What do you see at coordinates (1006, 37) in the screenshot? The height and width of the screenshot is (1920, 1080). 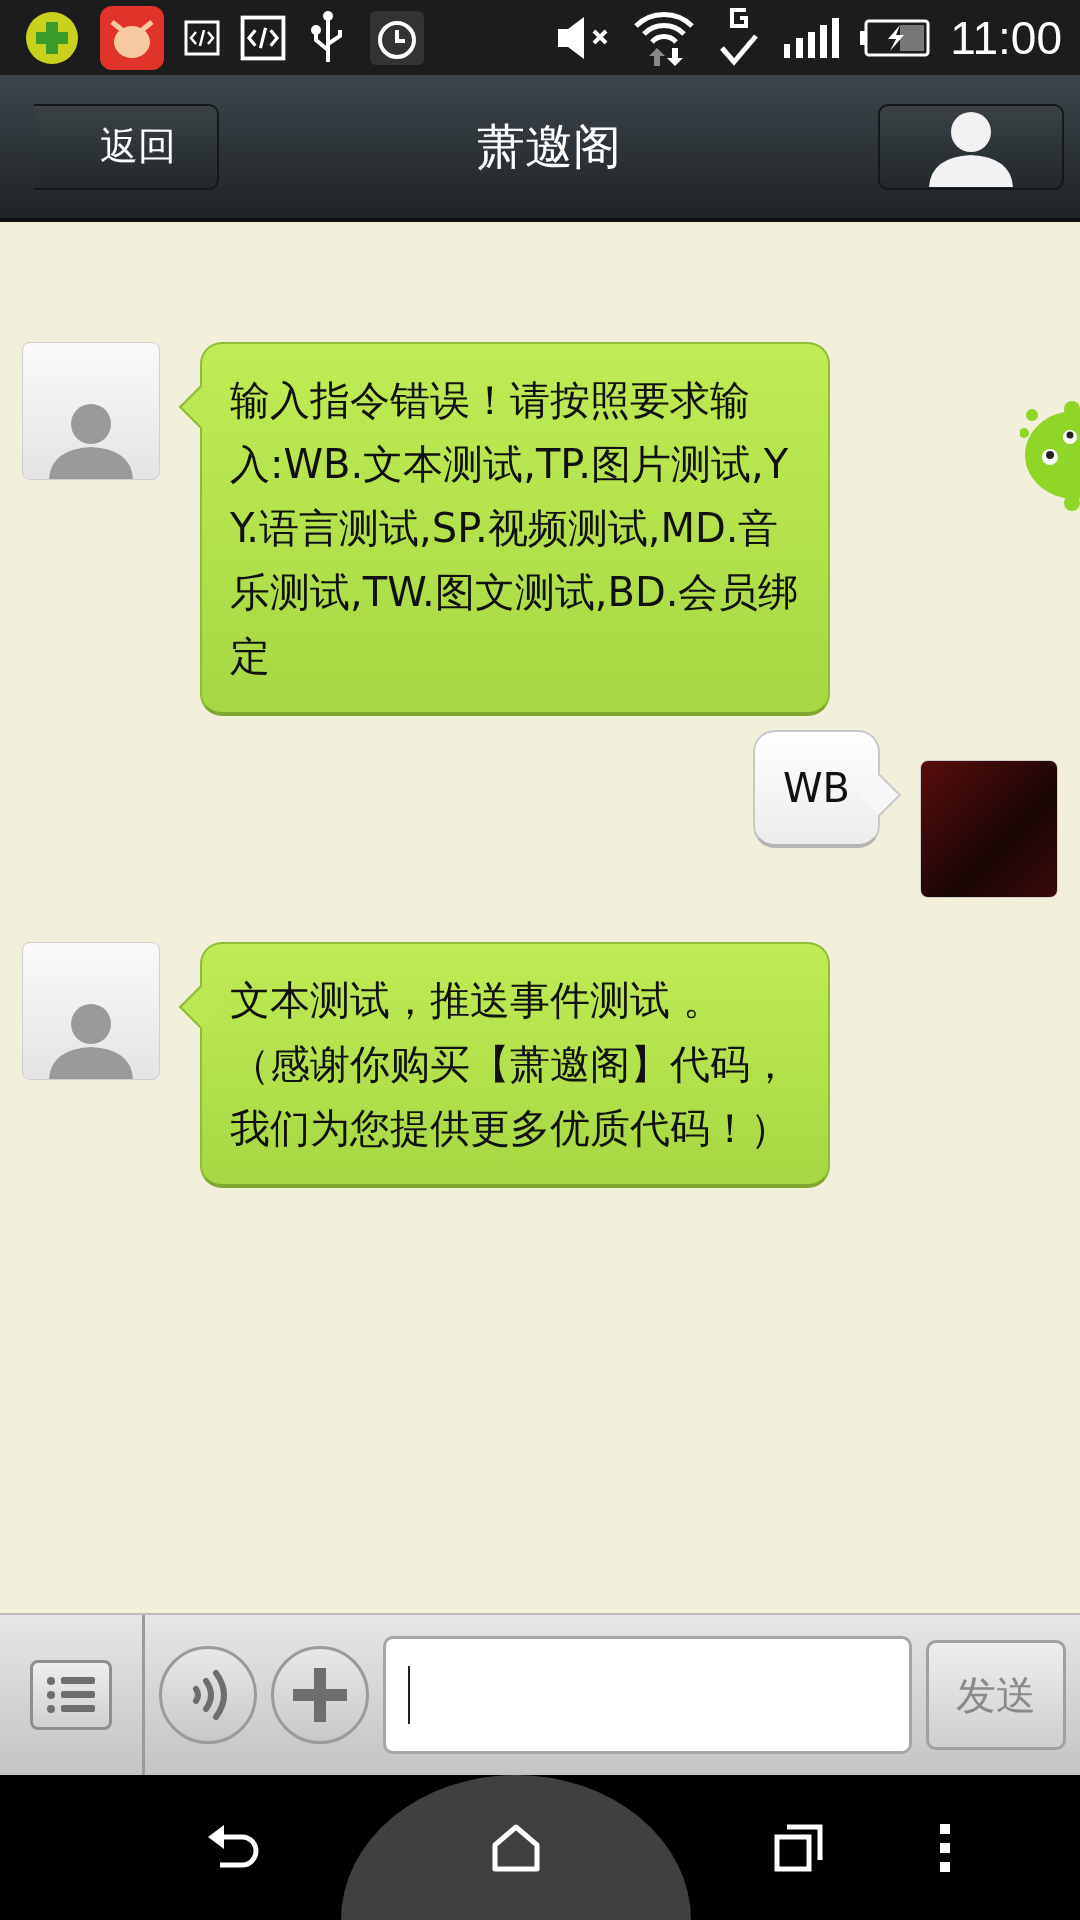 I see `clock-time: 11:00` at bounding box center [1006, 37].